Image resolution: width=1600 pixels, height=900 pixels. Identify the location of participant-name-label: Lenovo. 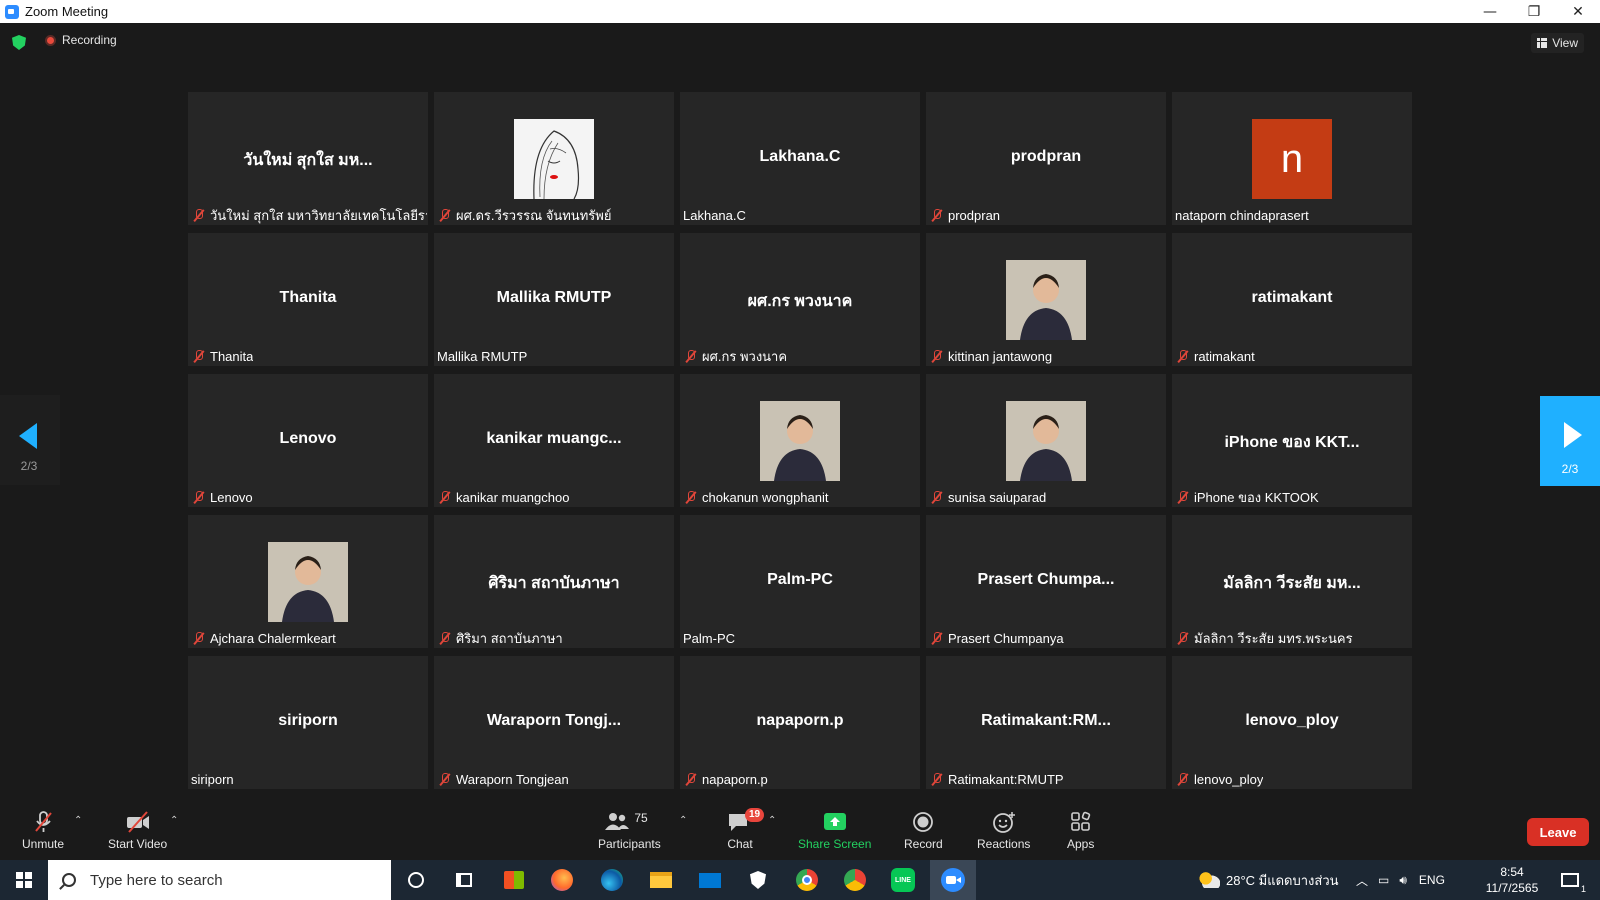
(222, 497).